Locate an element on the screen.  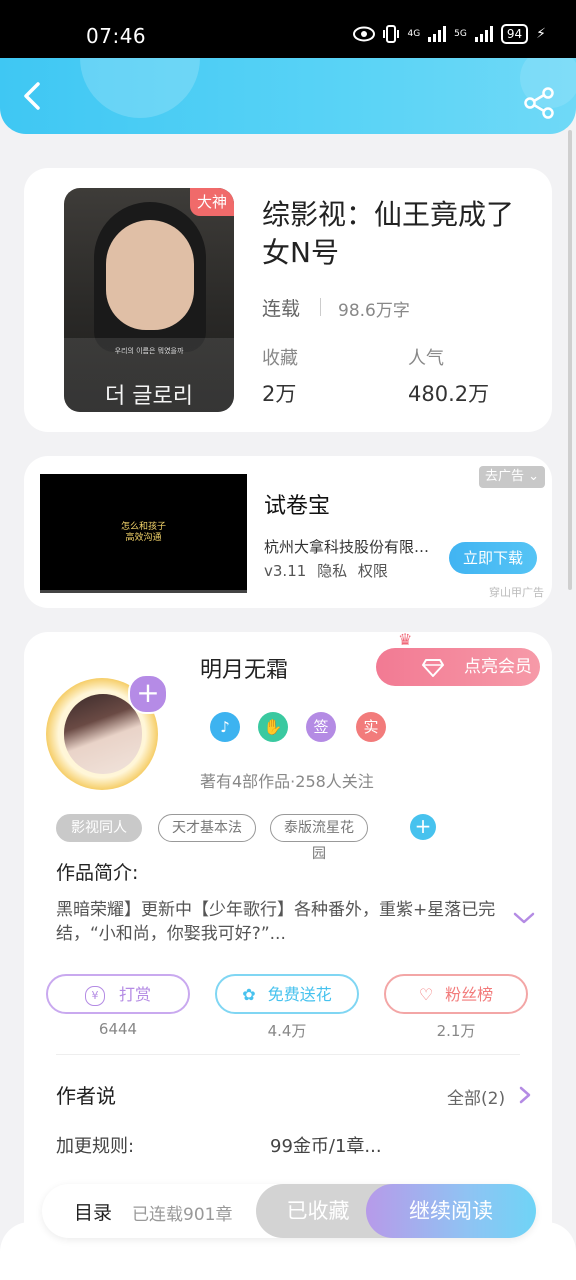
book-status: 连载 is located at coordinates (281, 309).